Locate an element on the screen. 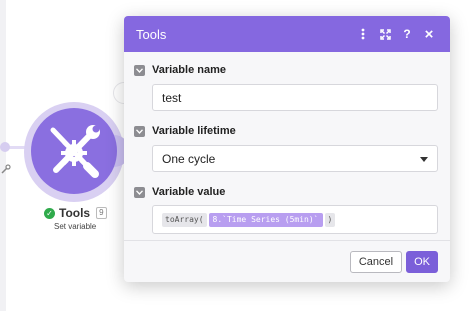 The height and width of the screenshot is (311, 474). function-pill-open: toArray( is located at coordinates (184, 219).